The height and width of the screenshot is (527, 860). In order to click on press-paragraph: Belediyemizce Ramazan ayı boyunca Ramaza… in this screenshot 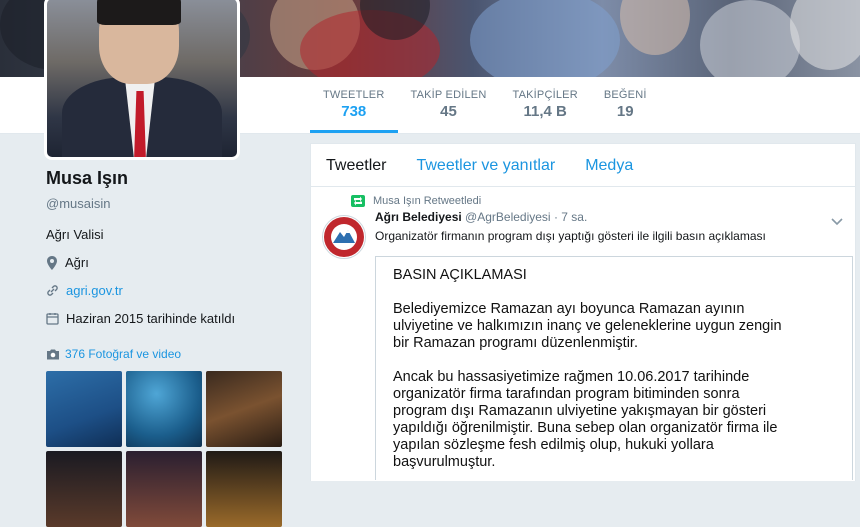, I will do `click(622, 326)`.